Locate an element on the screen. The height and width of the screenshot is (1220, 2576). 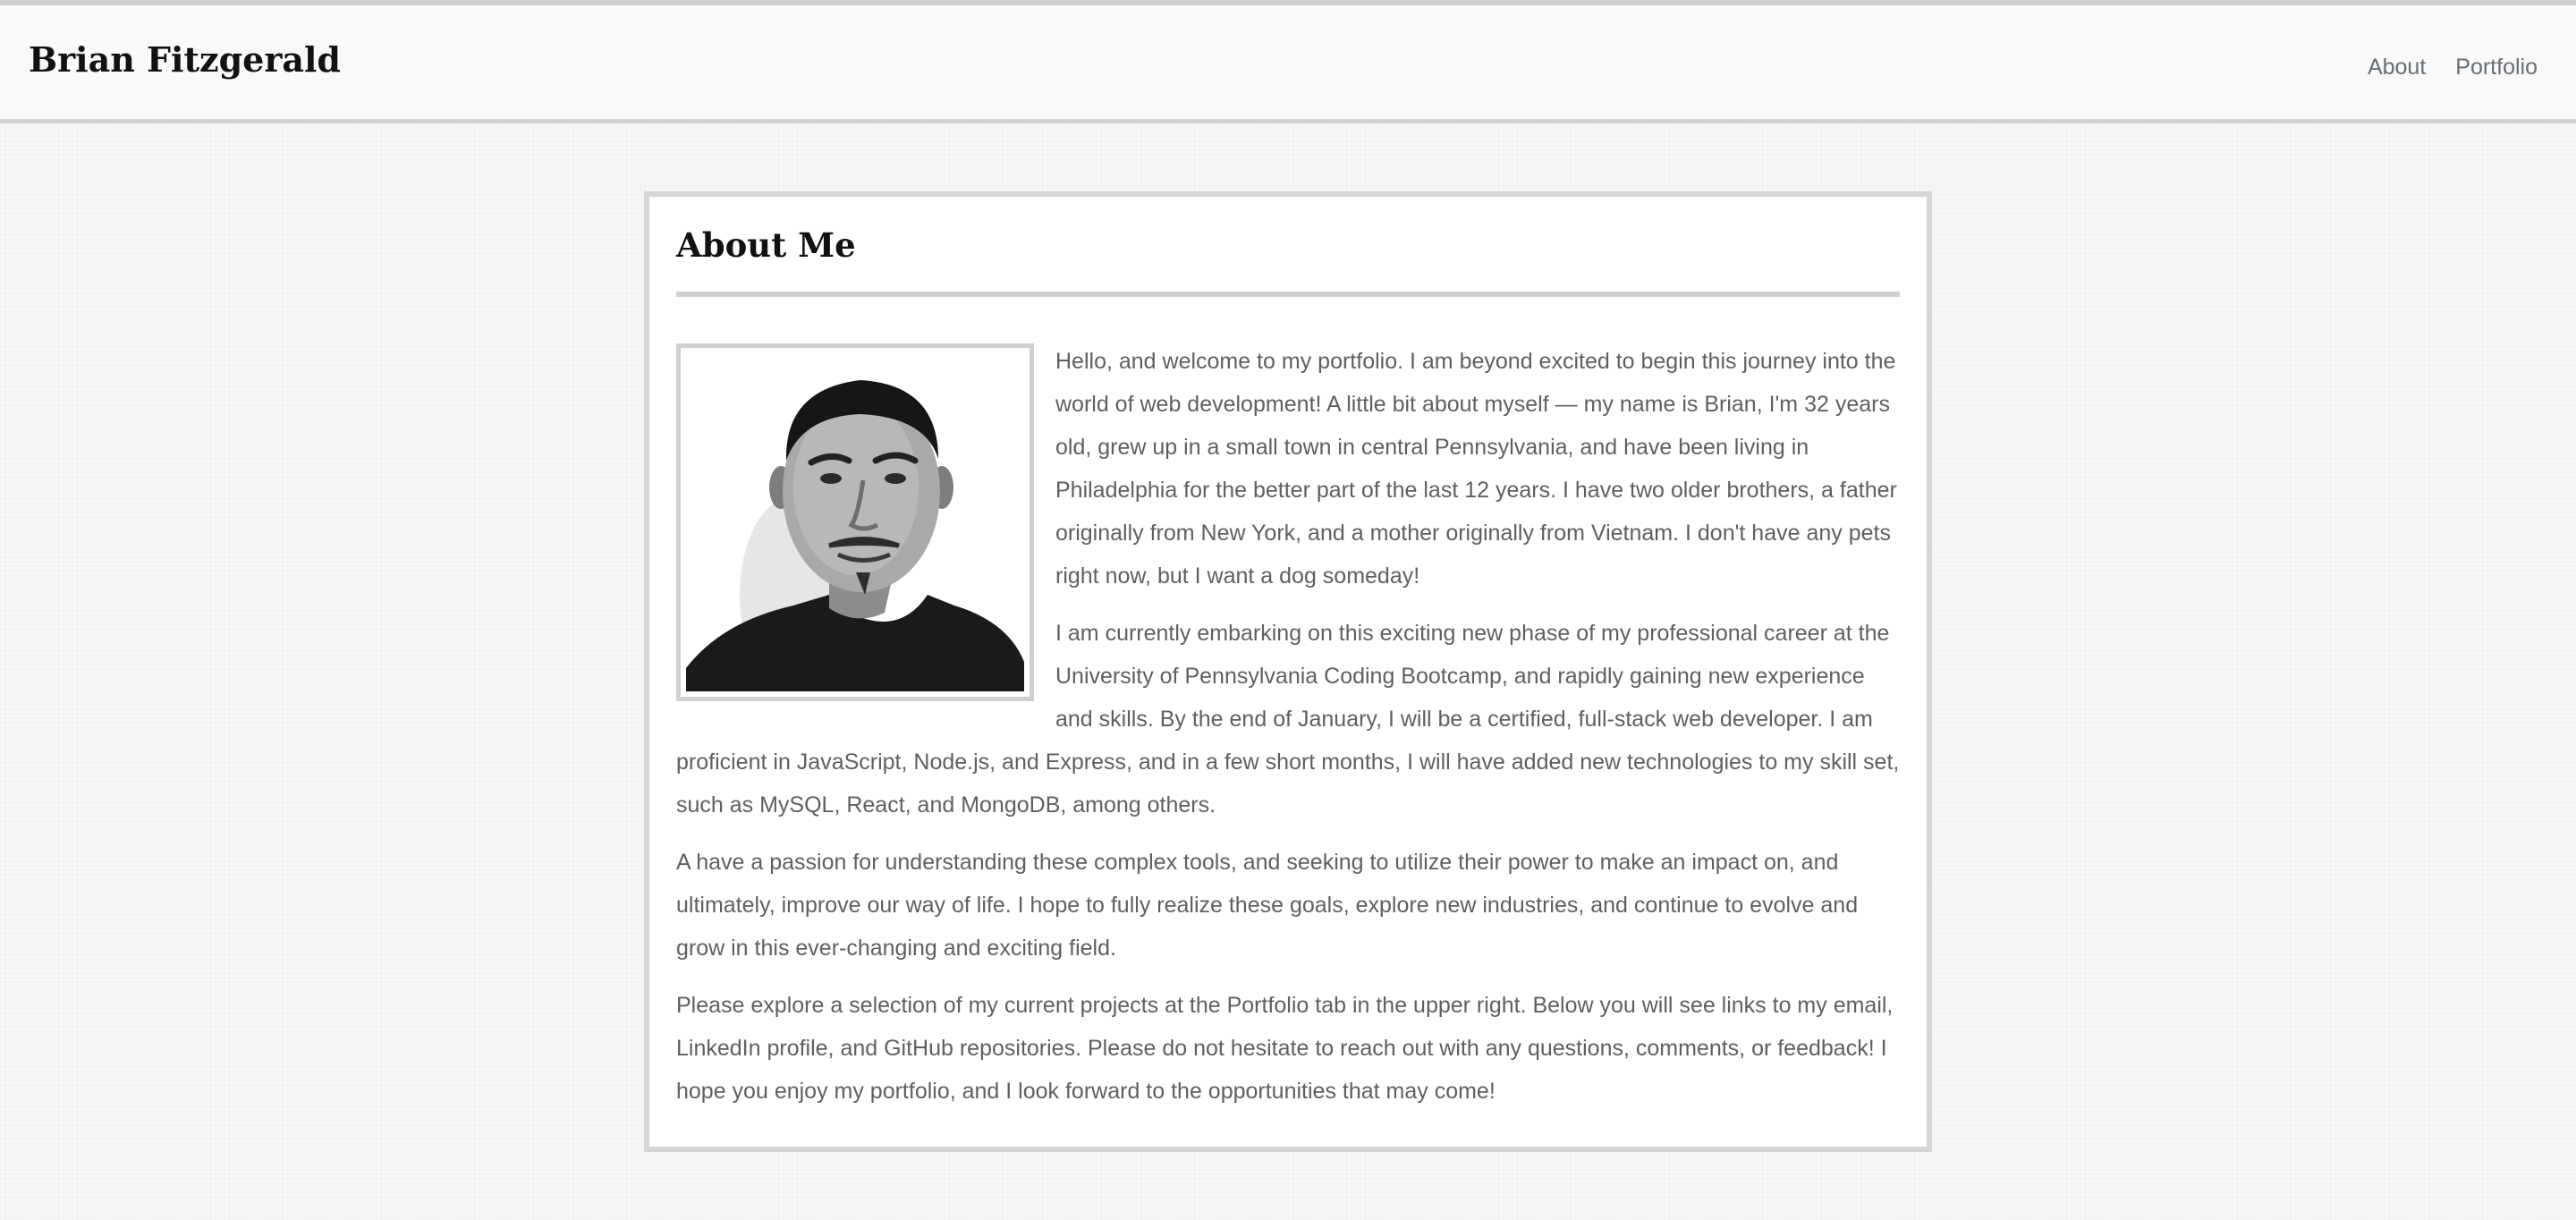
profile-photo is located at coordinates (855, 522).